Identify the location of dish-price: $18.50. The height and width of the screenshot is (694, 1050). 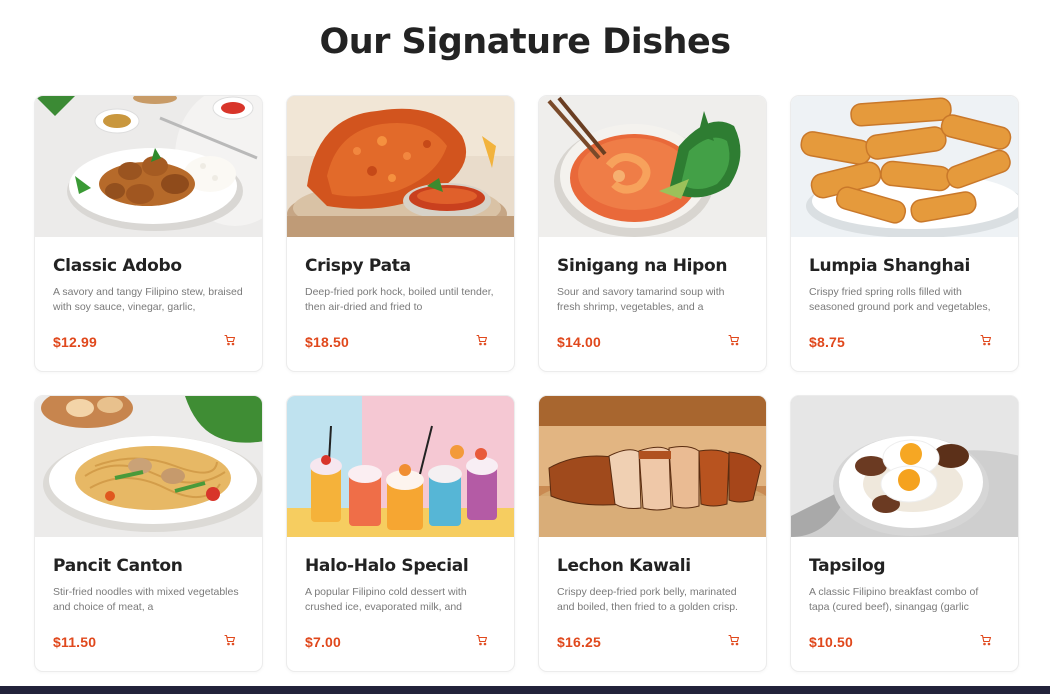
(327, 342).